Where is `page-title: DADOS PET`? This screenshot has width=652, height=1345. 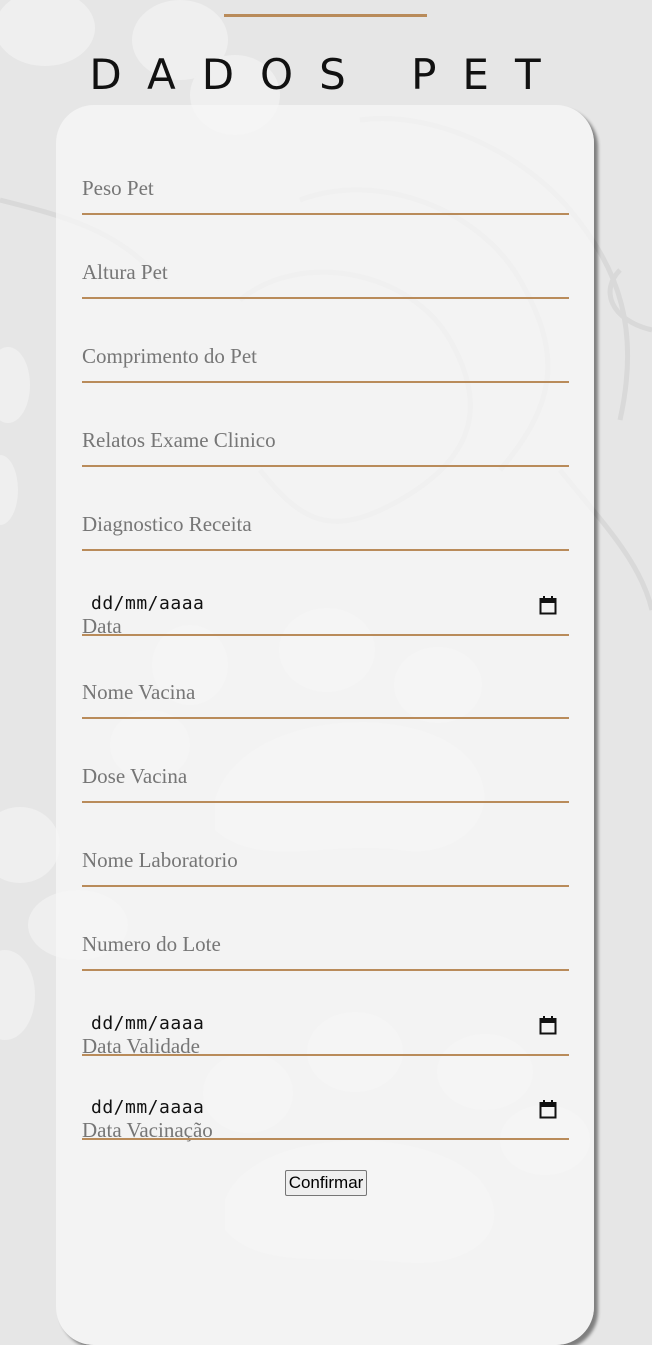
page-title: DADOS PET is located at coordinates (328, 74).